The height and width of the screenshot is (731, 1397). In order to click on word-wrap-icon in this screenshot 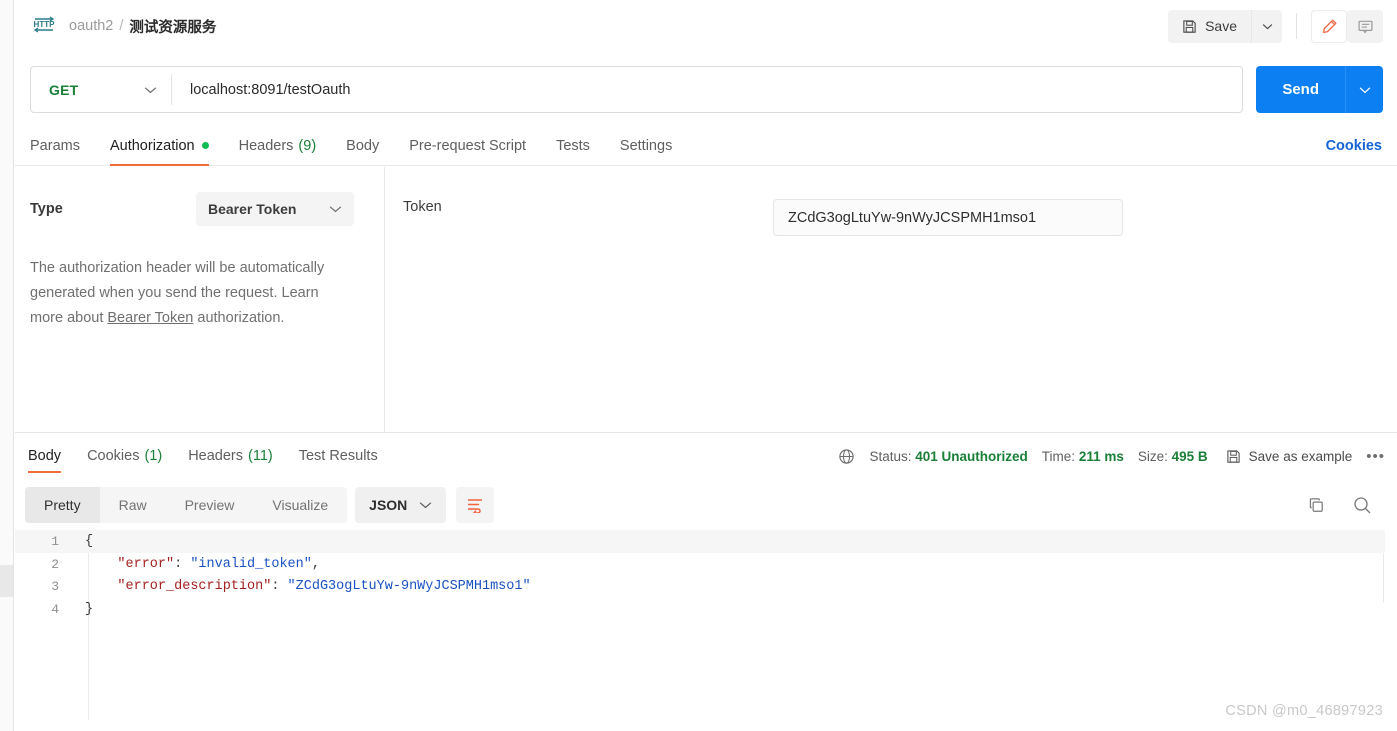, I will do `click(475, 505)`.